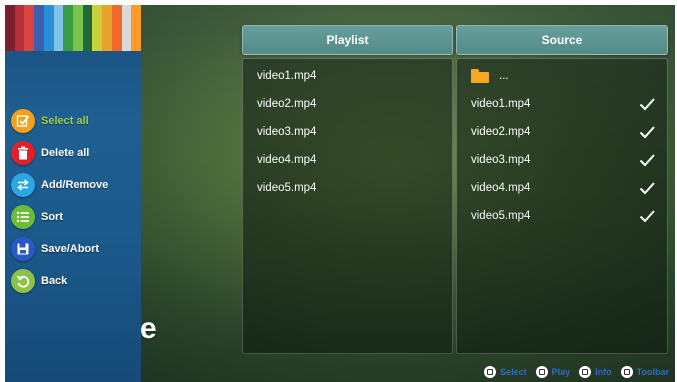 The image size is (677, 382). What do you see at coordinates (652, 372) in the screenshot?
I see `hint-label: Toolbar` at bounding box center [652, 372].